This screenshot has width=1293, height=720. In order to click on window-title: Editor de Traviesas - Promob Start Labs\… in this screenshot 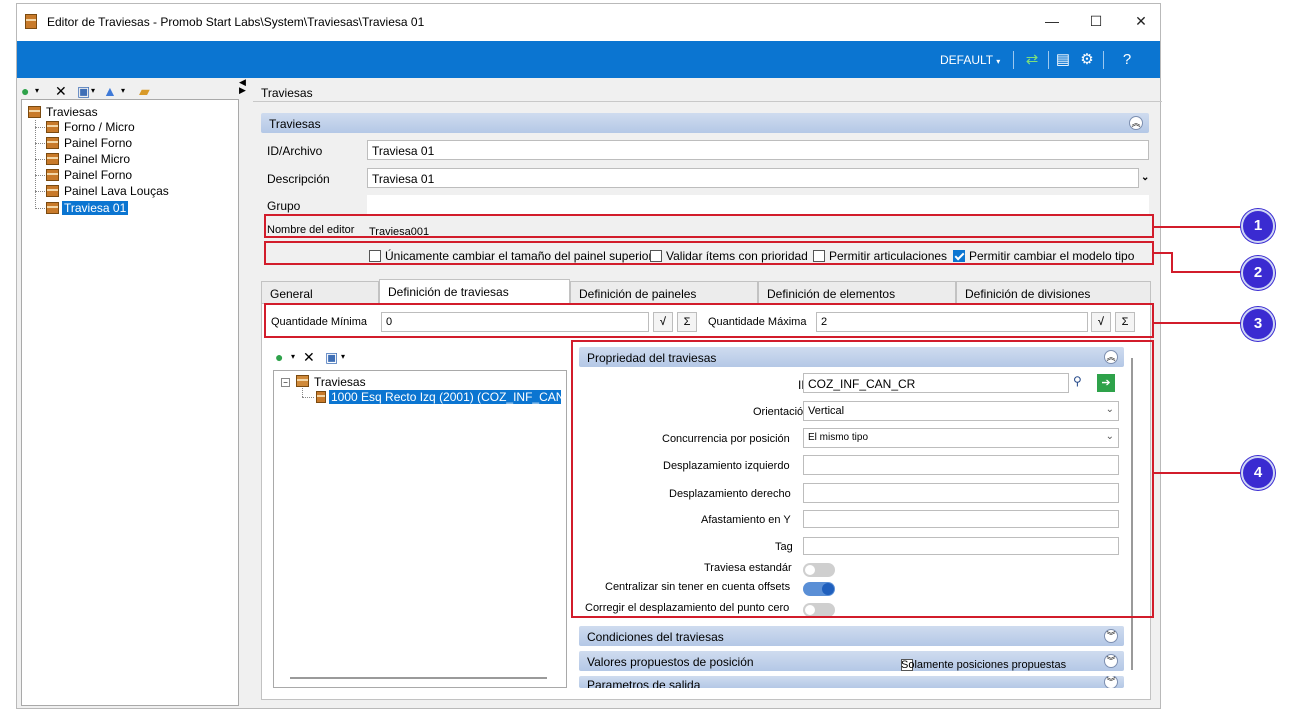, I will do `click(236, 22)`.